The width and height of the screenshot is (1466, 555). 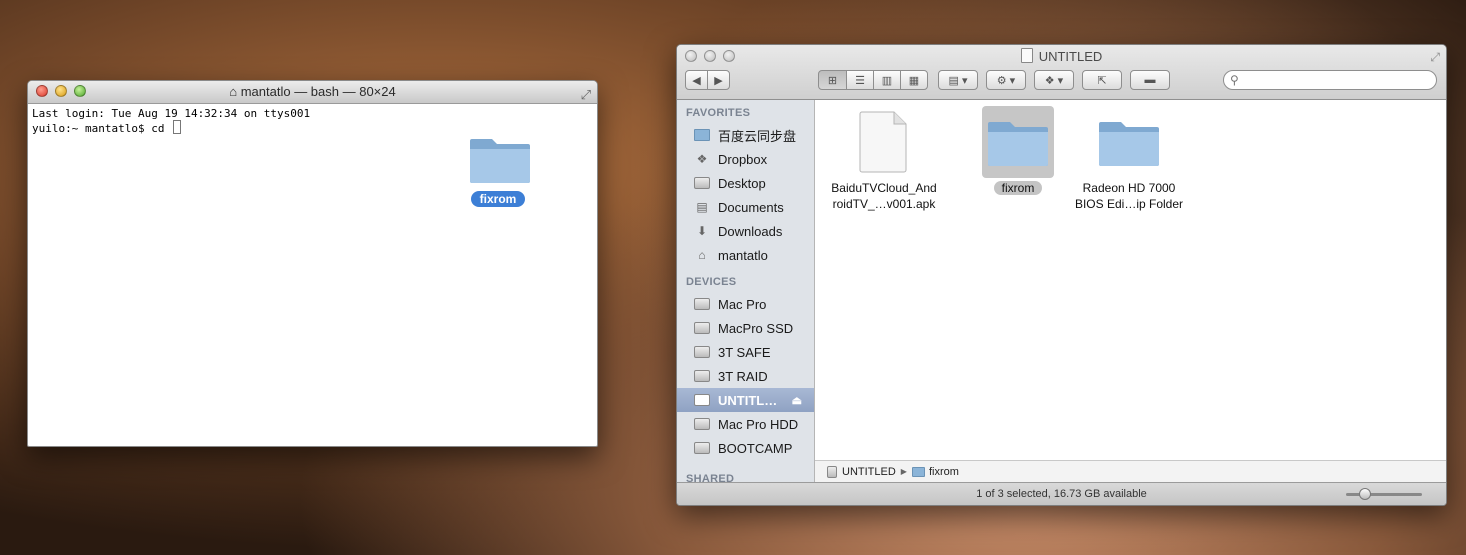 I want to click on forward-button: ▶, so click(x=718, y=80).